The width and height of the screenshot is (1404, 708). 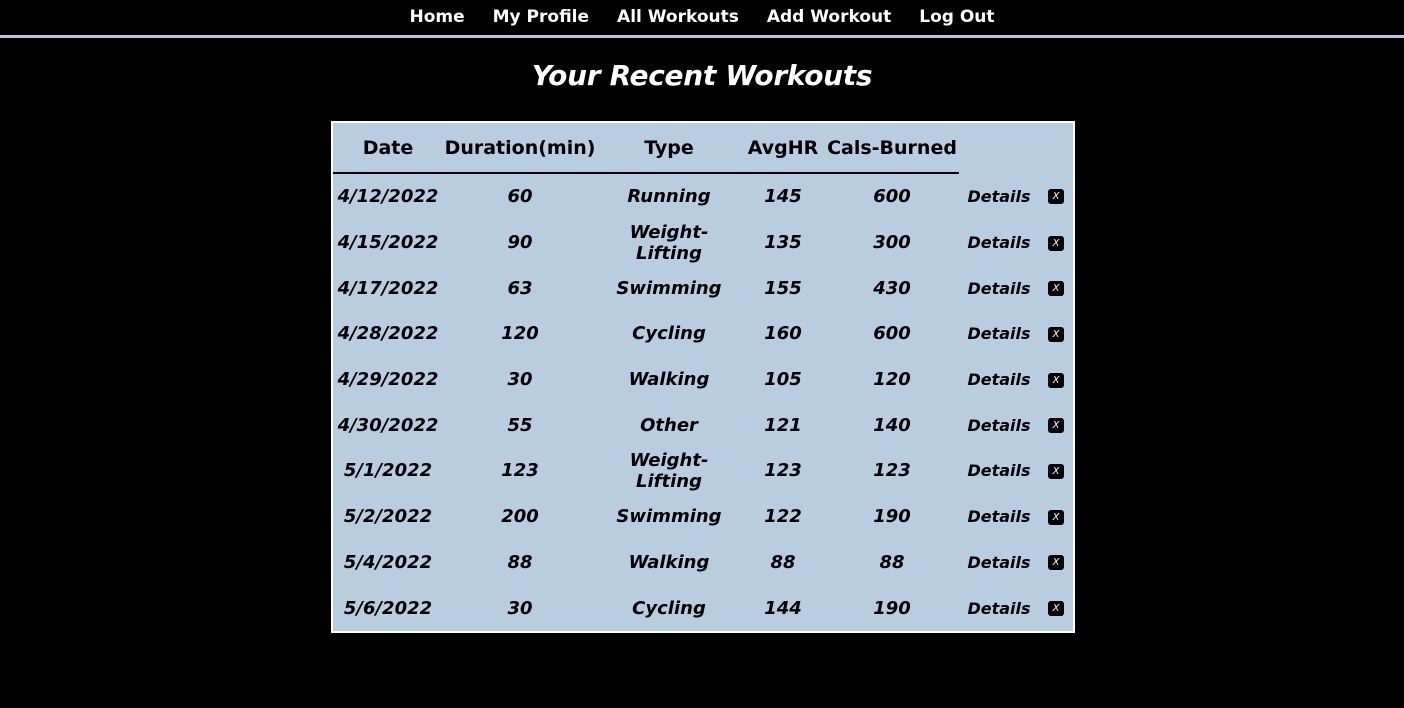 What do you see at coordinates (1056, 148) in the screenshot?
I see `header-delete-spacer` at bounding box center [1056, 148].